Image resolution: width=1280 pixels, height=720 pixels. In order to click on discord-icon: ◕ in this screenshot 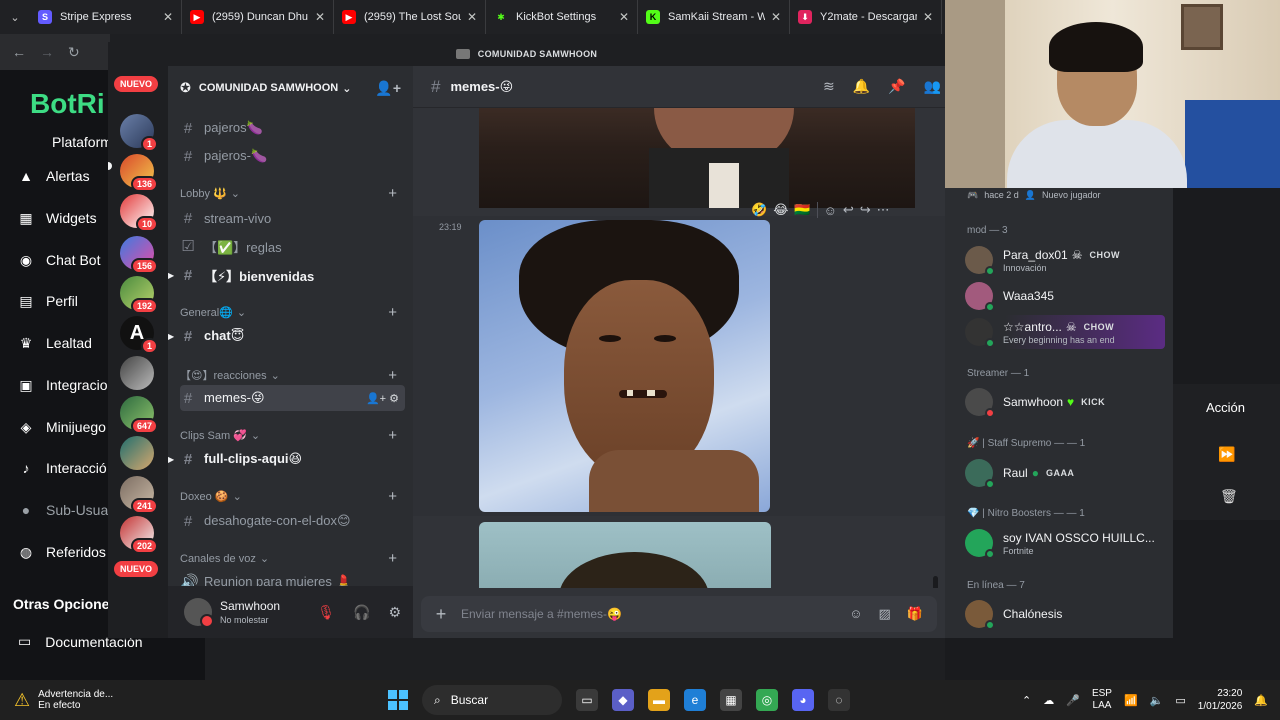, I will do `click(803, 700)`.